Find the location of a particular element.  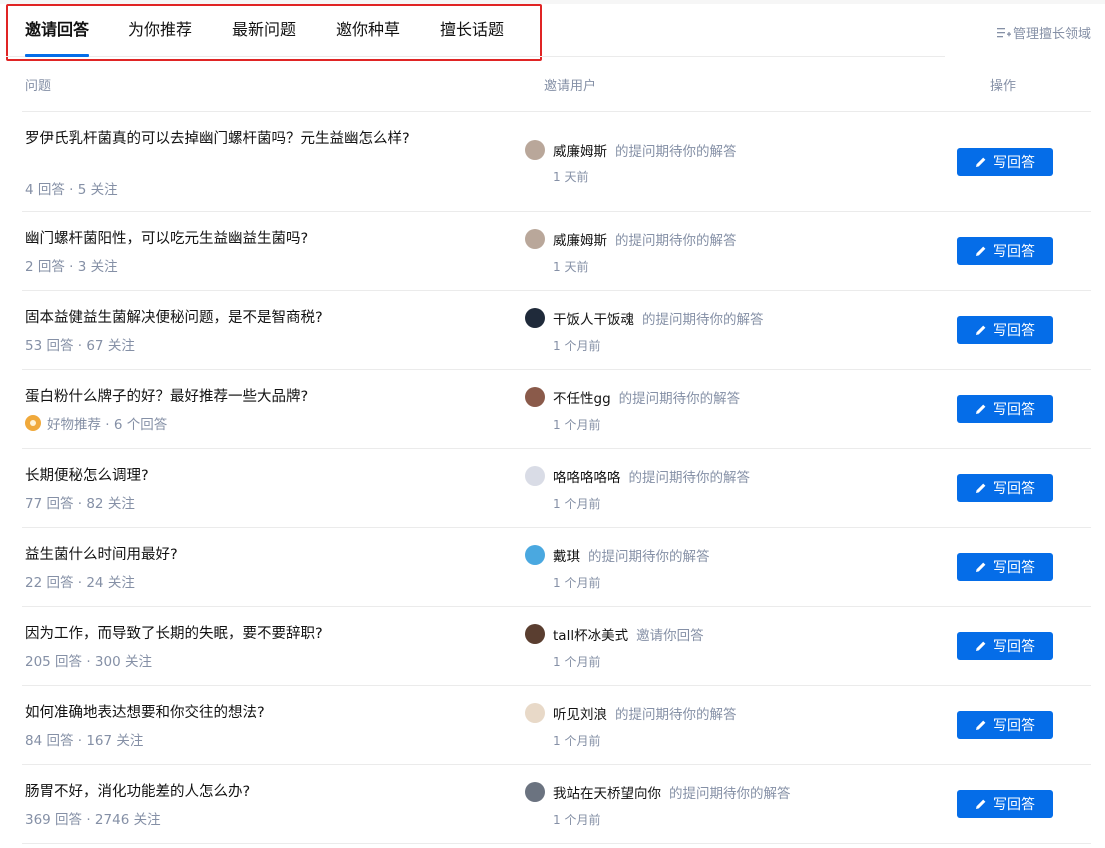

question-meta: 369 回答 · 2746 关注 is located at coordinates (93, 818).